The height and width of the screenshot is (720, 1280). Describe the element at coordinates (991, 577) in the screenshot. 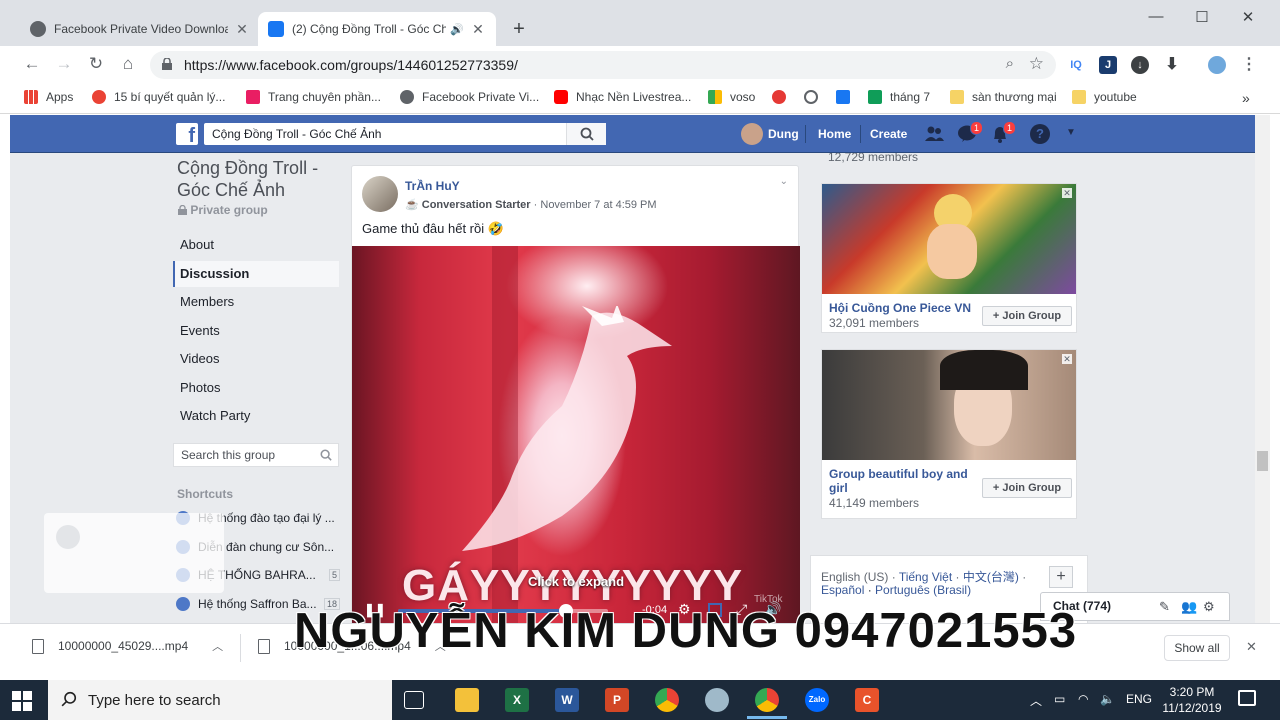

I see `language-link: 中文(台灣)` at that location.